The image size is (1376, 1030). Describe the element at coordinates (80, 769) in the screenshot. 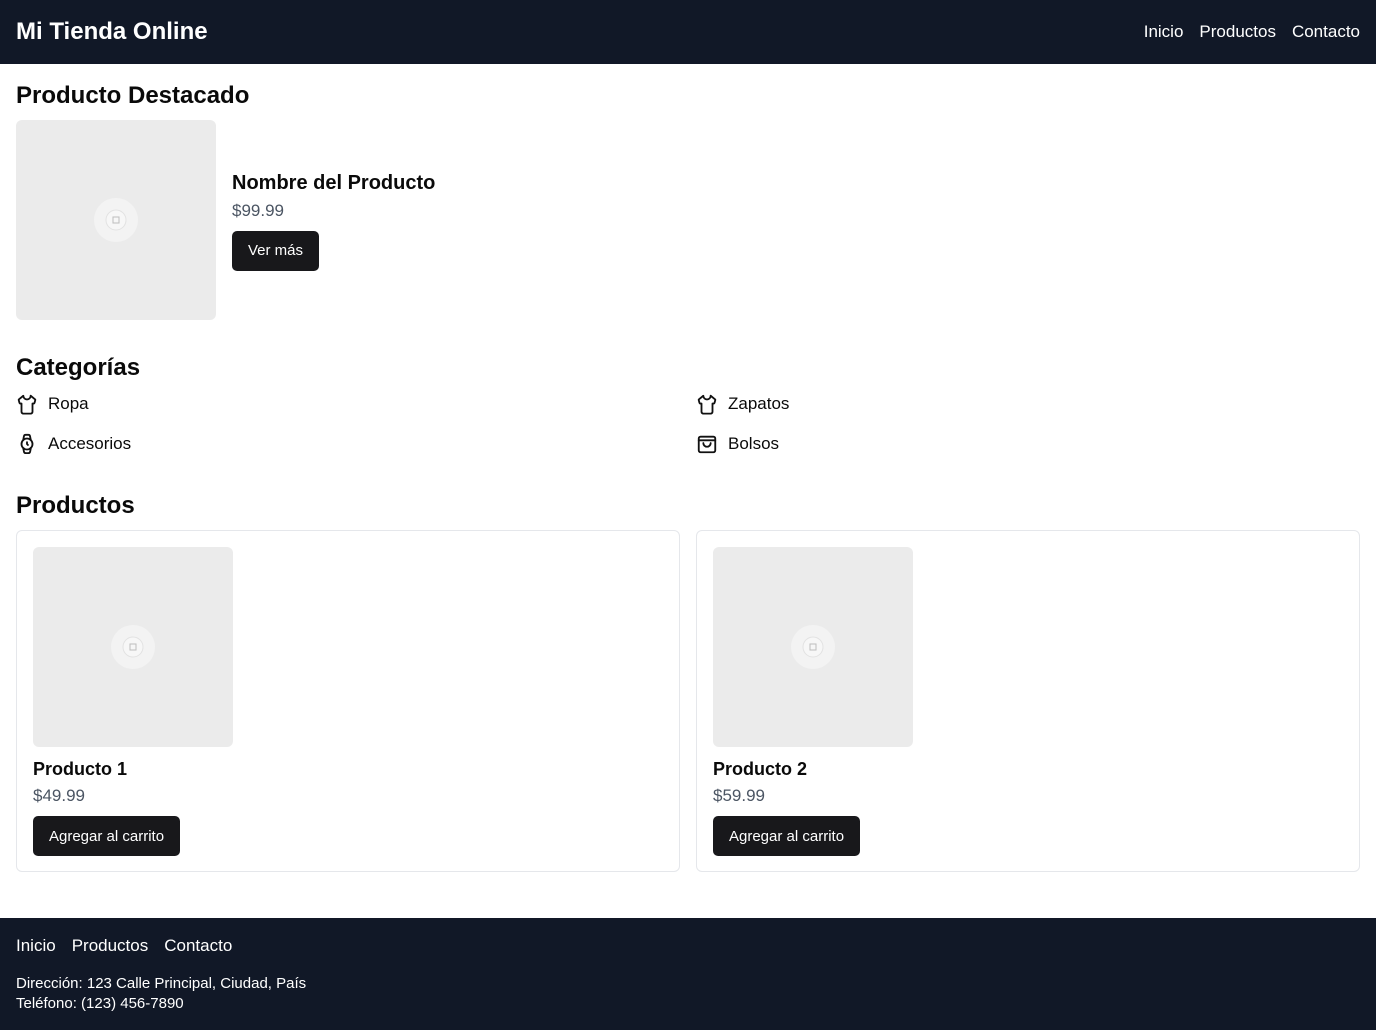

I see `product-name: Producto 1` at that location.